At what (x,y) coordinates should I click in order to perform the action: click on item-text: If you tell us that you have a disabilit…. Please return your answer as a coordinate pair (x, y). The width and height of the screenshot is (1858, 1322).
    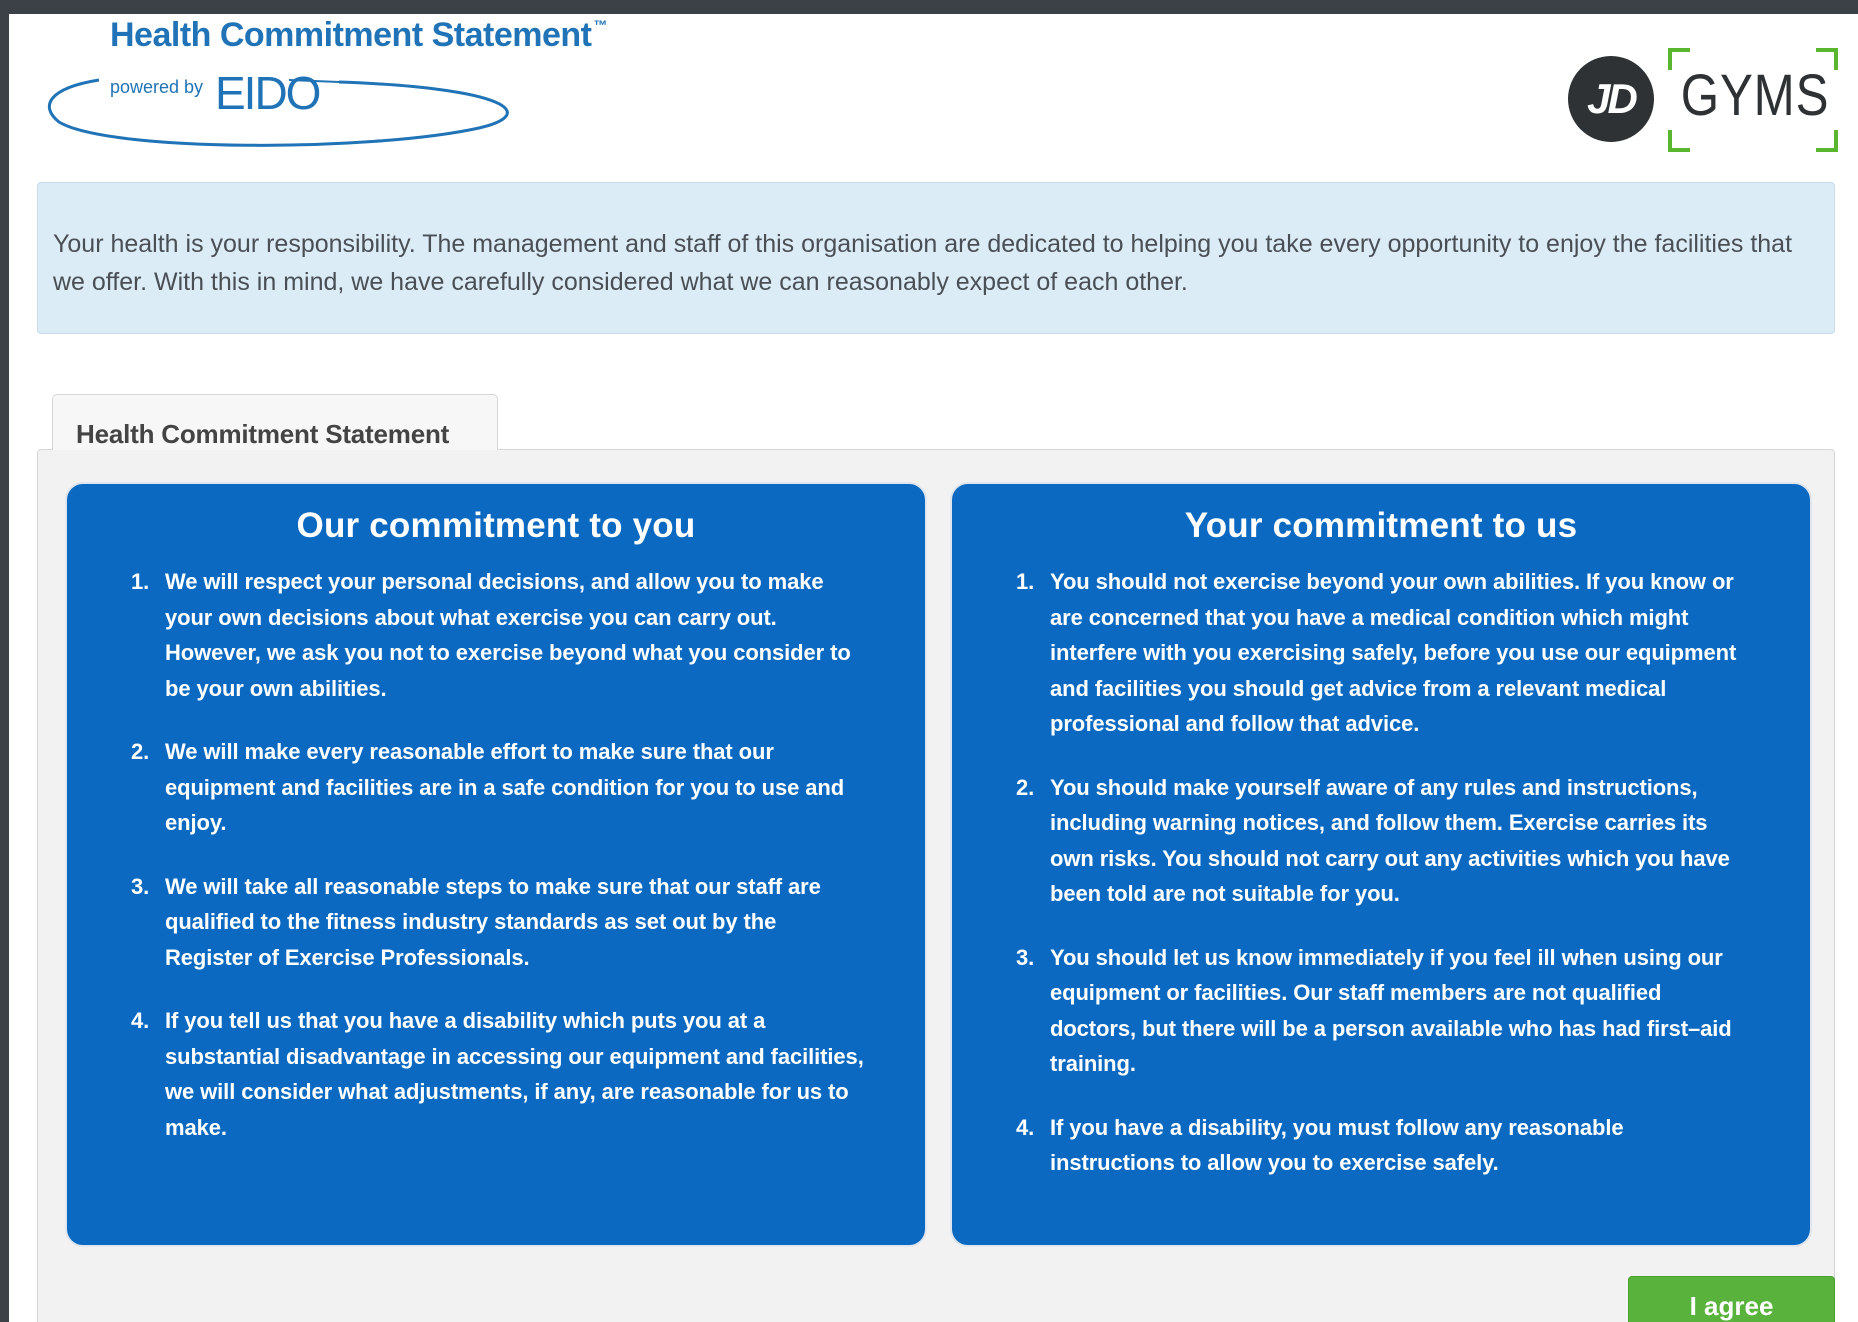
    Looking at the image, I should click on (514, 1074).